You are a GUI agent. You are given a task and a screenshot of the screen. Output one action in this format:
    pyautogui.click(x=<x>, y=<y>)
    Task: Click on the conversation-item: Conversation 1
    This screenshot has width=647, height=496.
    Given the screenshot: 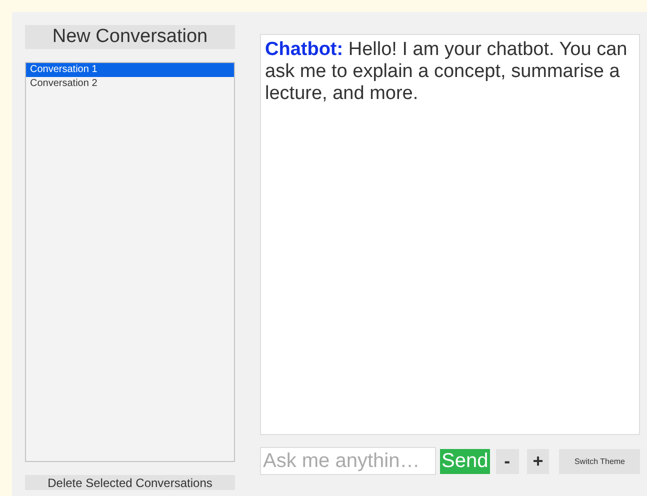 What is the action you would take?
    pyautogui.click(x=130, y=70)
    